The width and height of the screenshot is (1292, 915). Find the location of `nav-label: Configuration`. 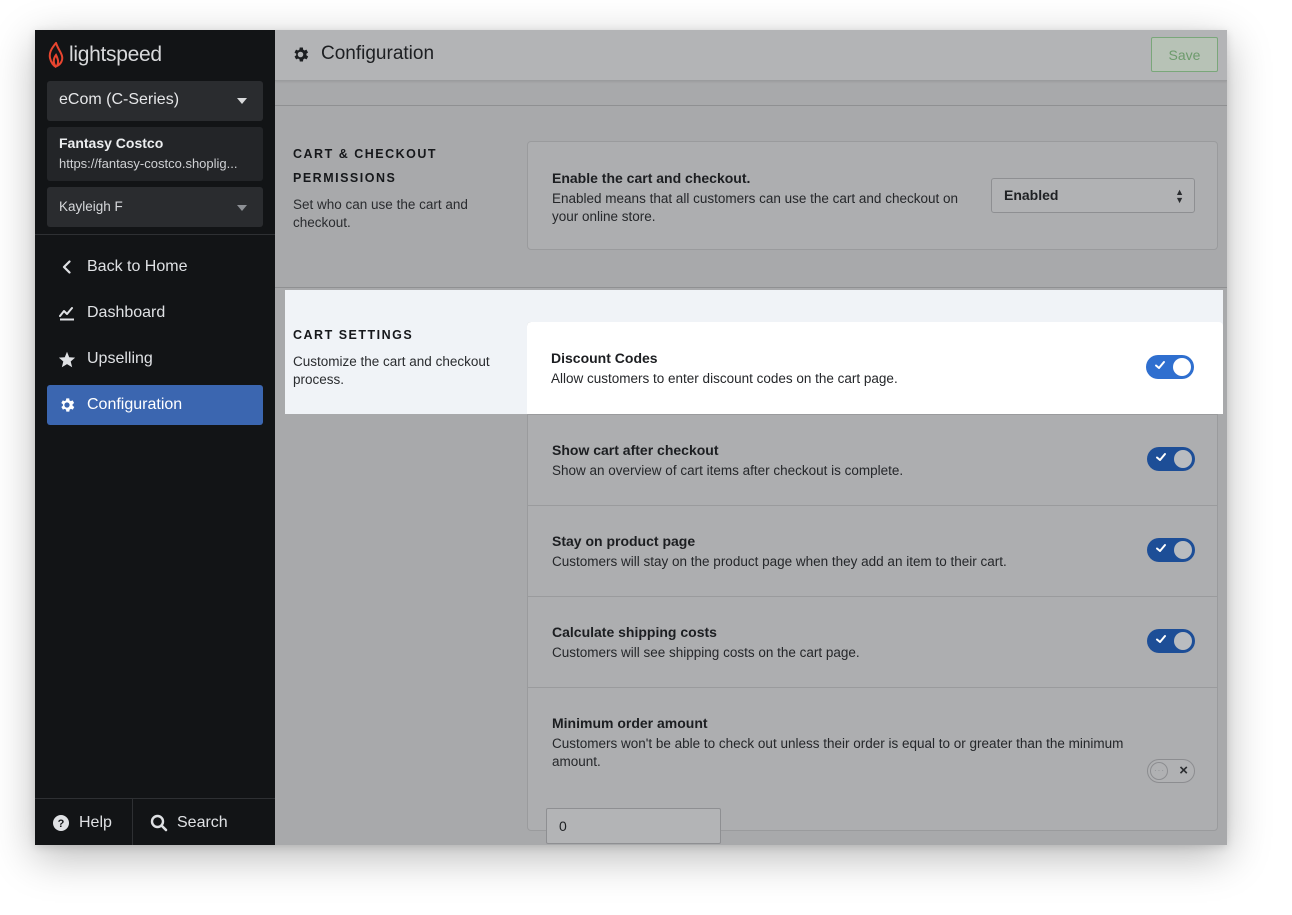

nav-label: Configuration is located at coordinates (135, 404).